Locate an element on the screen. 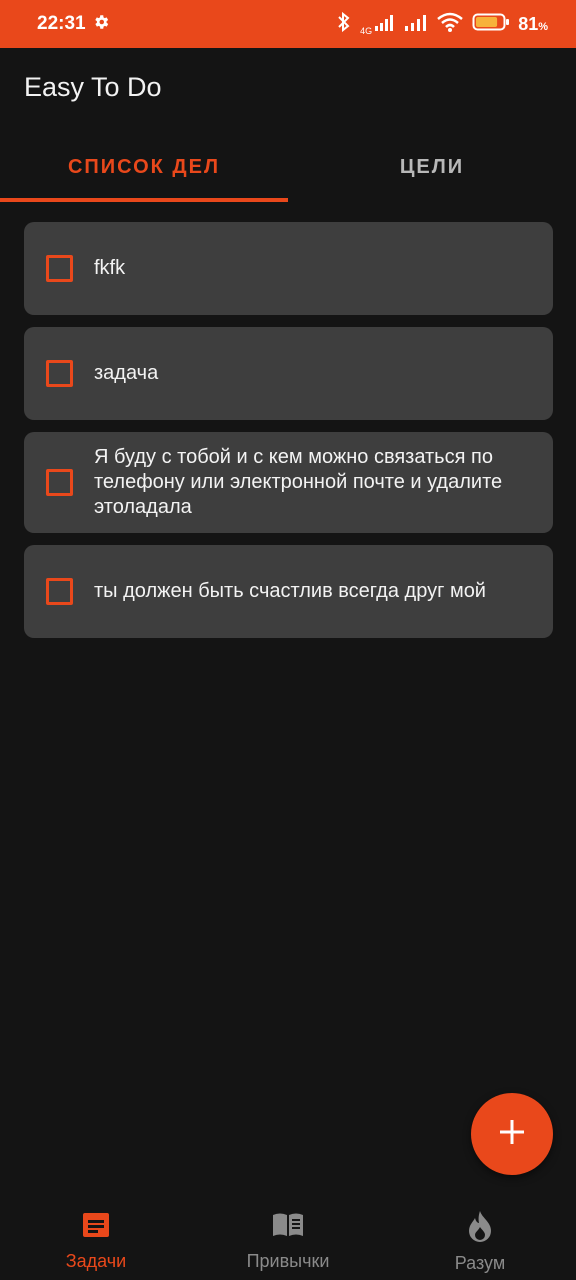 The image size is (576, 1280). tab-indicator is located at coordinates (144, 200).